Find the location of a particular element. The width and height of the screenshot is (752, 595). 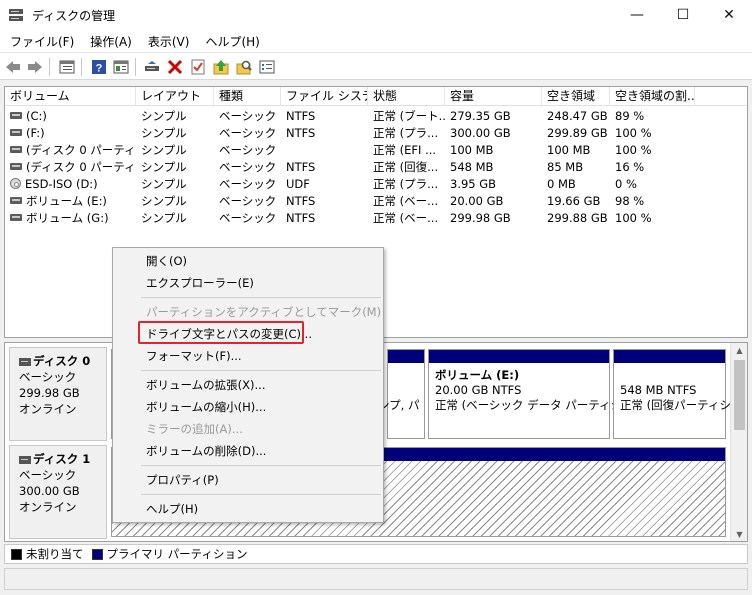

disk-1-label: ディスク 1 ベーシック 300.00 GB オンライン is located at coordinates (58, 492).